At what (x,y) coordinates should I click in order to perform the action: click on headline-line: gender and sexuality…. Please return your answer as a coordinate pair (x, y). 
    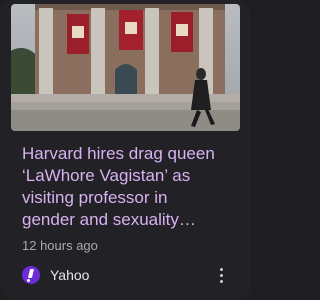
    Looking at the image, I should click on (109, 219).